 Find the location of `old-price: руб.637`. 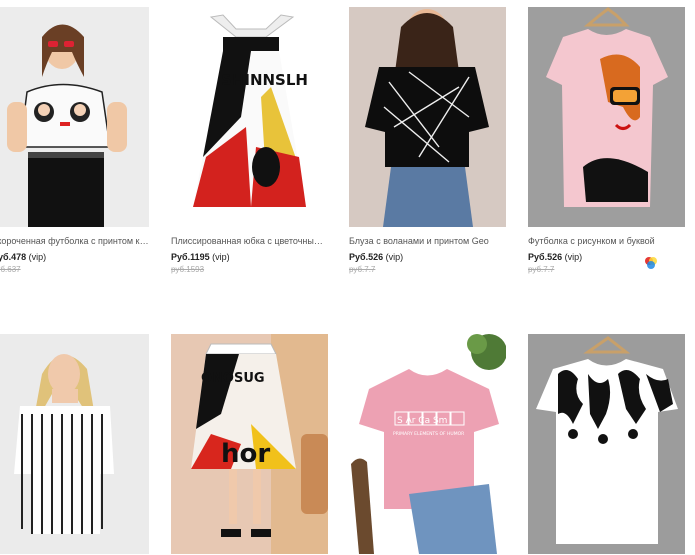

old-price: руб.637 is located at coordinates (10, 269).